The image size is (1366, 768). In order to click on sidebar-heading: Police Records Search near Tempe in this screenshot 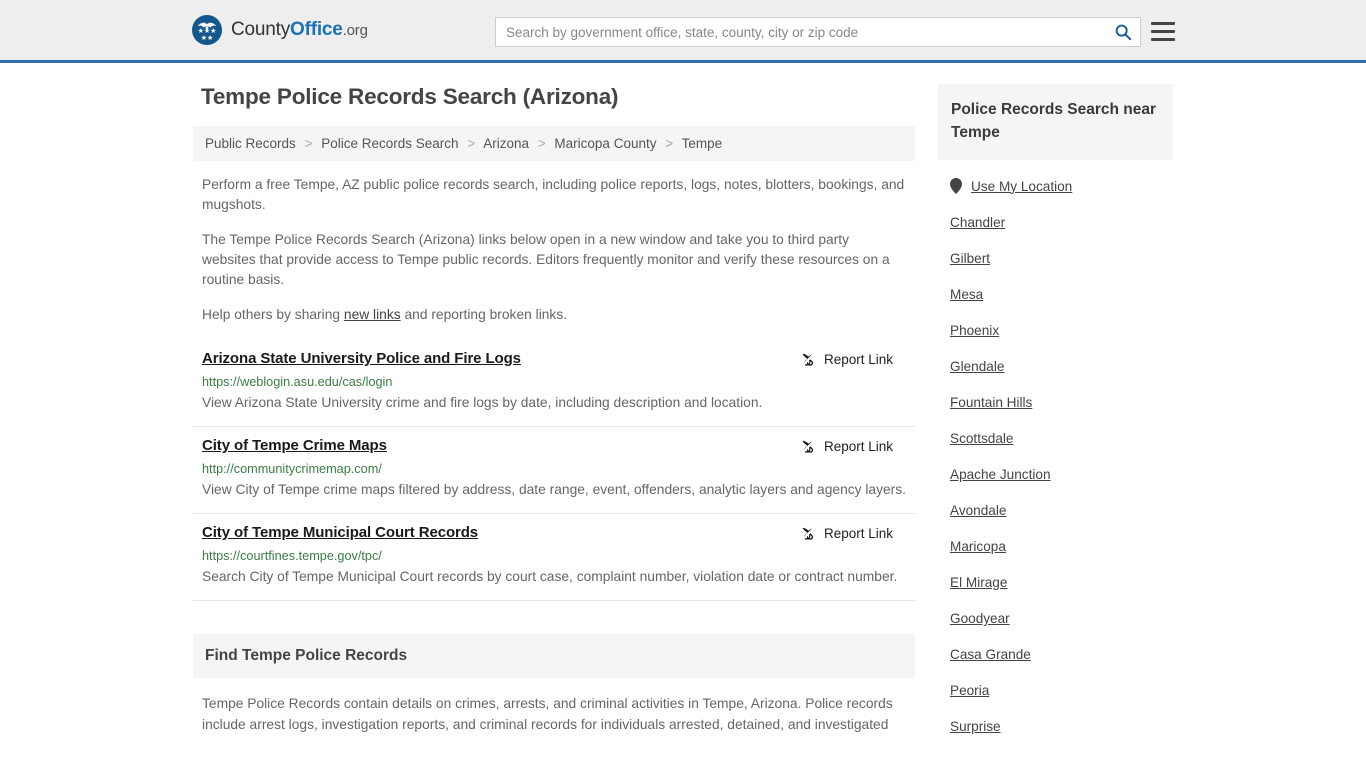, I will do `click(1054, 121)`.